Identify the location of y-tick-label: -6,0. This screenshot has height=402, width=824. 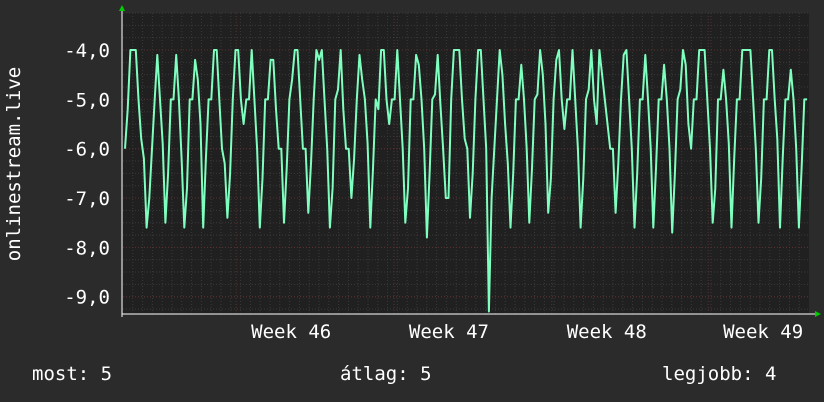
(87, 150).